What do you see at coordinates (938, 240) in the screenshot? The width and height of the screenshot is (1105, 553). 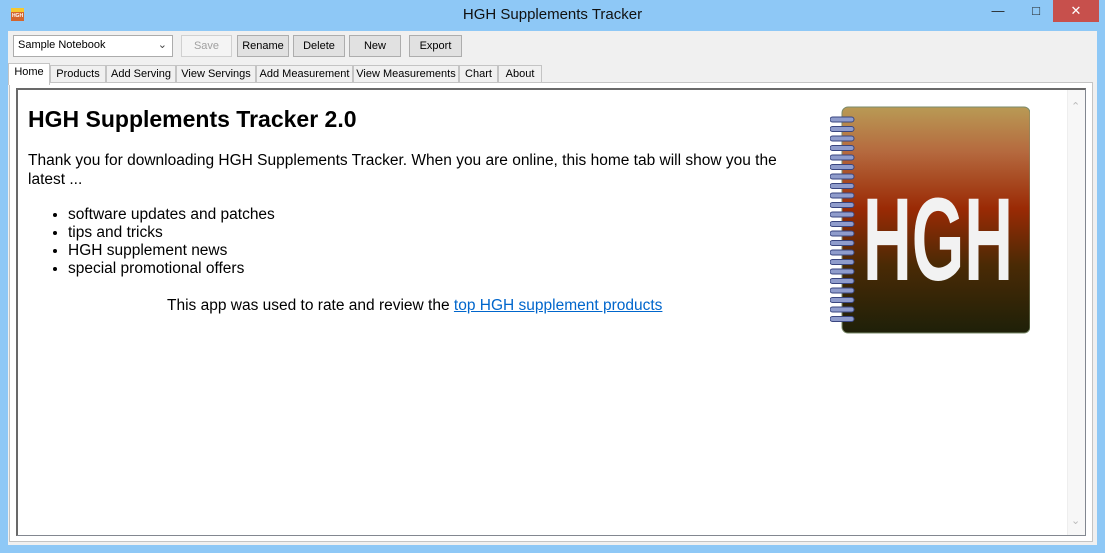 I see `svg-text: HGH` at bounding box center [938, 240].